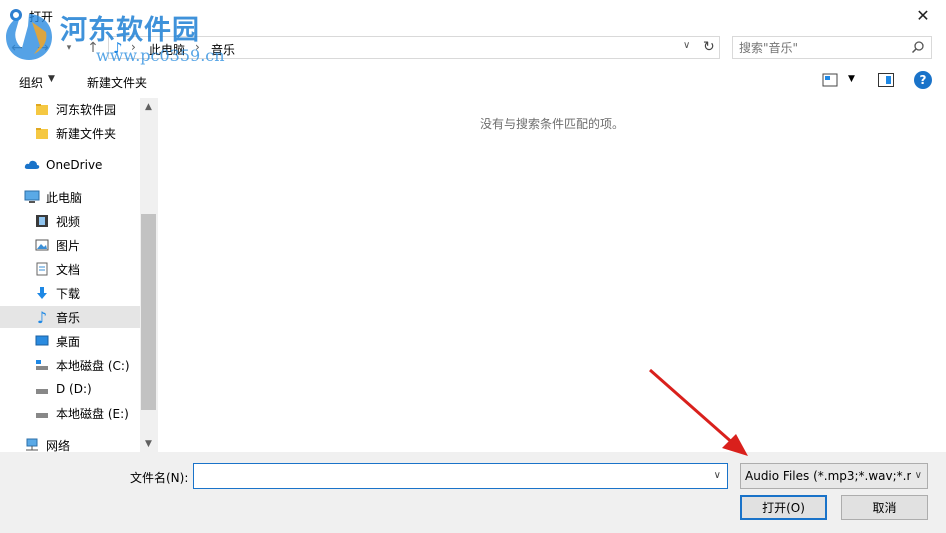  What do you see at coordinates (42, 293) in the screenshot?
I see `download-icon` at bounding box center [42, 293].